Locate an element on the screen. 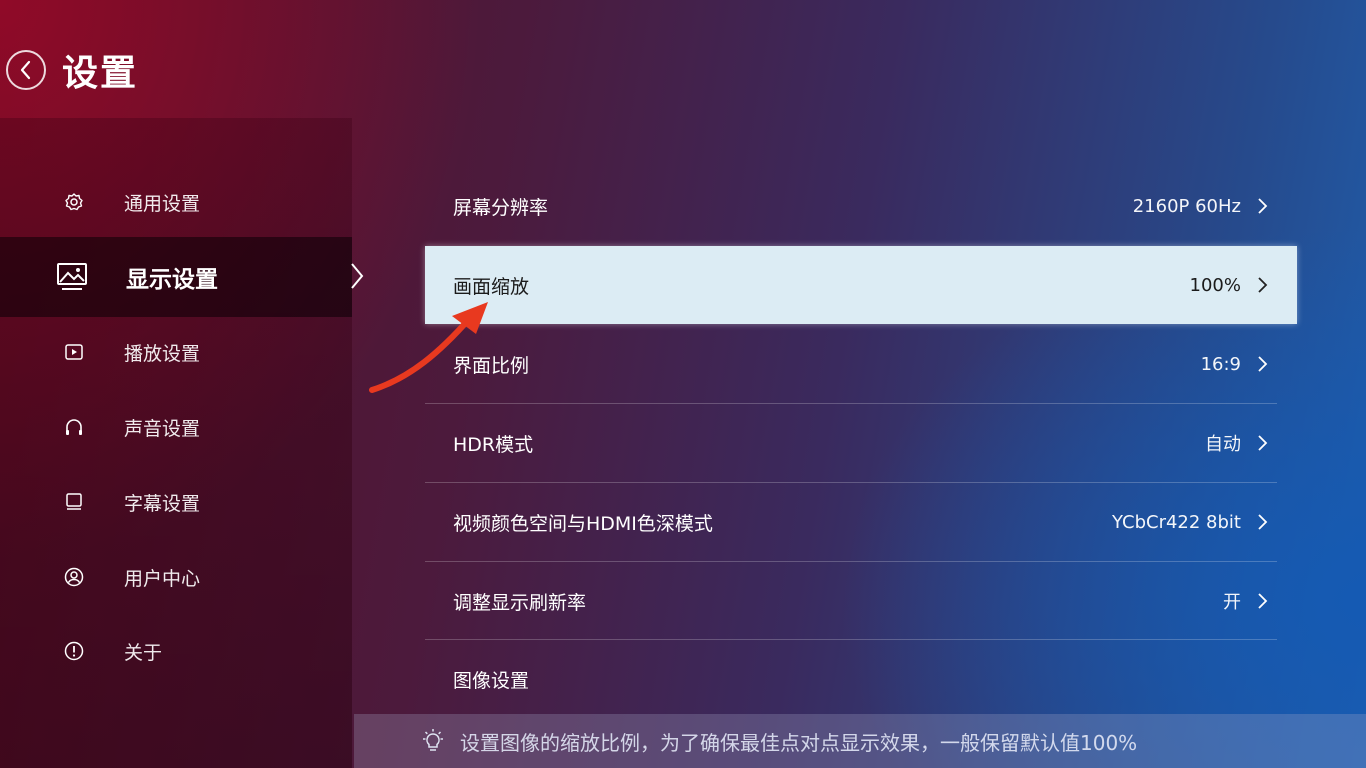 The width and height of the screenshot is (1366, 768). sidebar-item-general: 通用设置 is located at coordinates (176, 202).